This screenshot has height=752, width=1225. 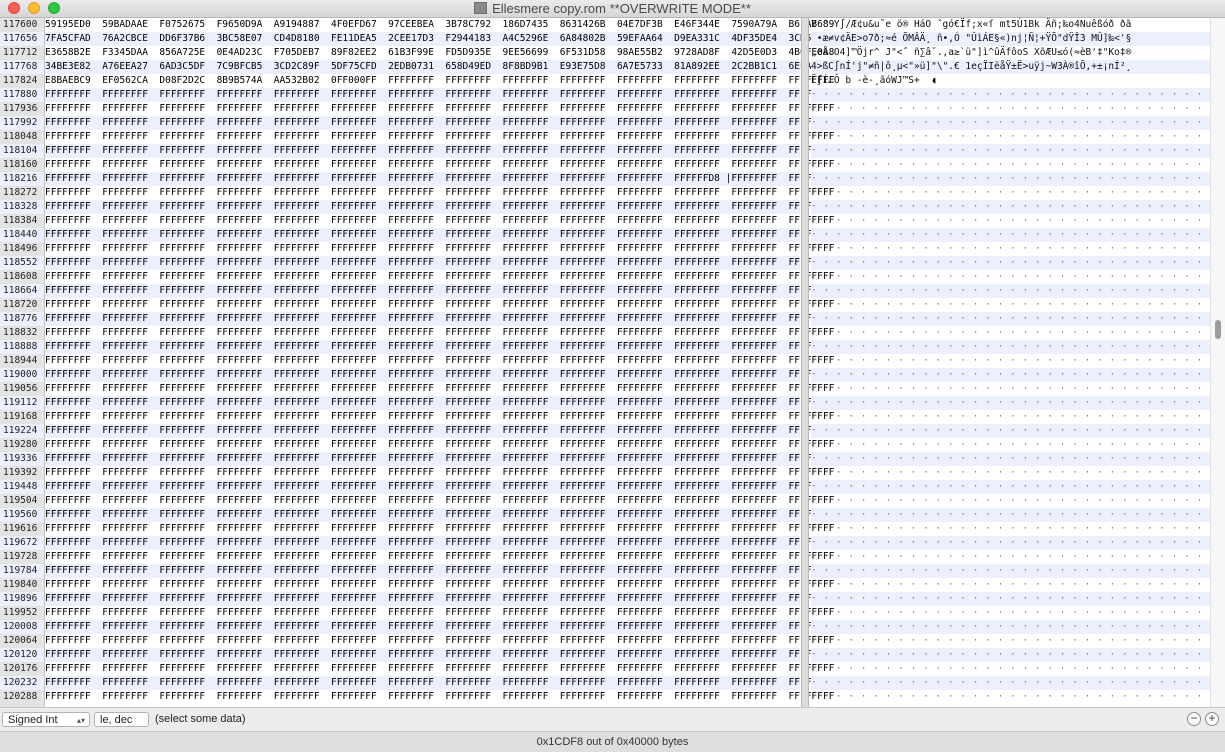 What do you see at coordinates (1212, 719) in the screenshot?
I see `add-inspector-button: +` at bounding box center [1212, 719].